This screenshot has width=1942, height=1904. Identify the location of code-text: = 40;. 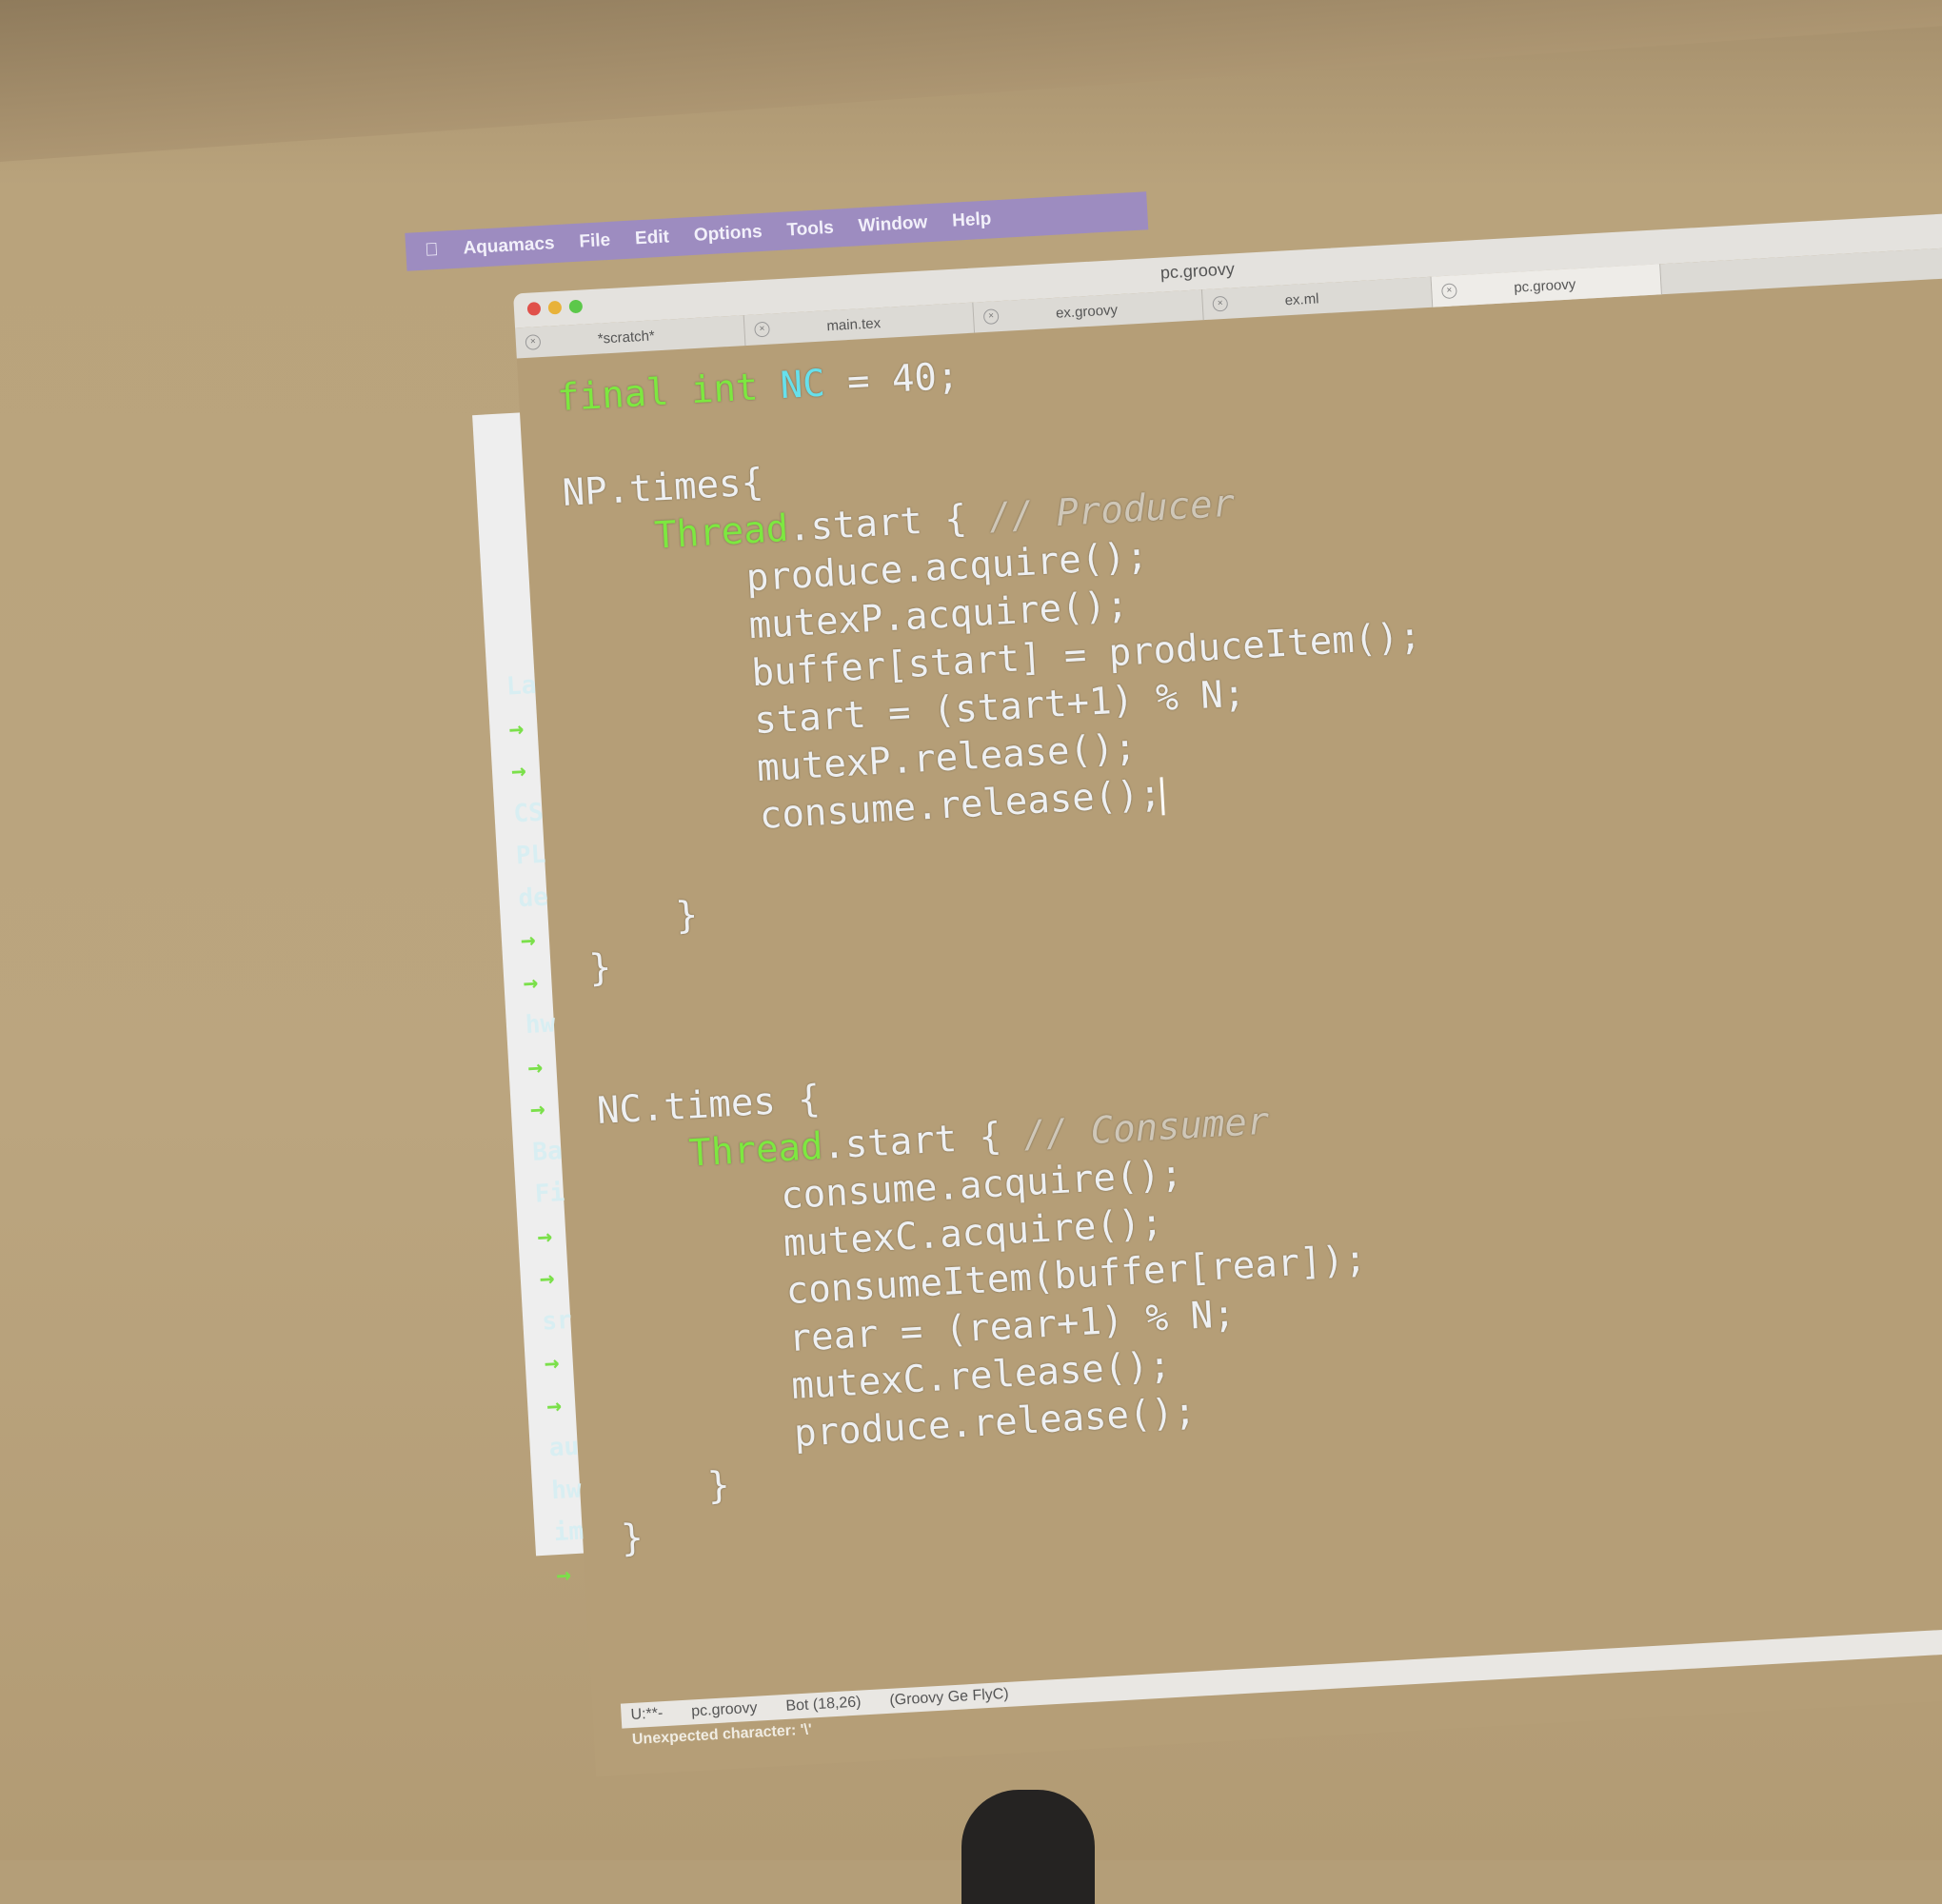
(892, 380).